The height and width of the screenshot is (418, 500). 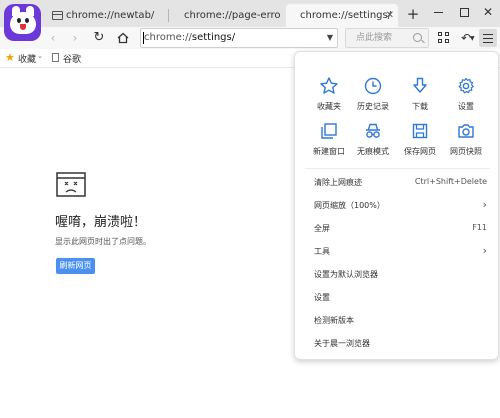 What do you see at coordinates (420, 85) in the screenshot?
I see `download-icon` at bounding box center [420, 85].